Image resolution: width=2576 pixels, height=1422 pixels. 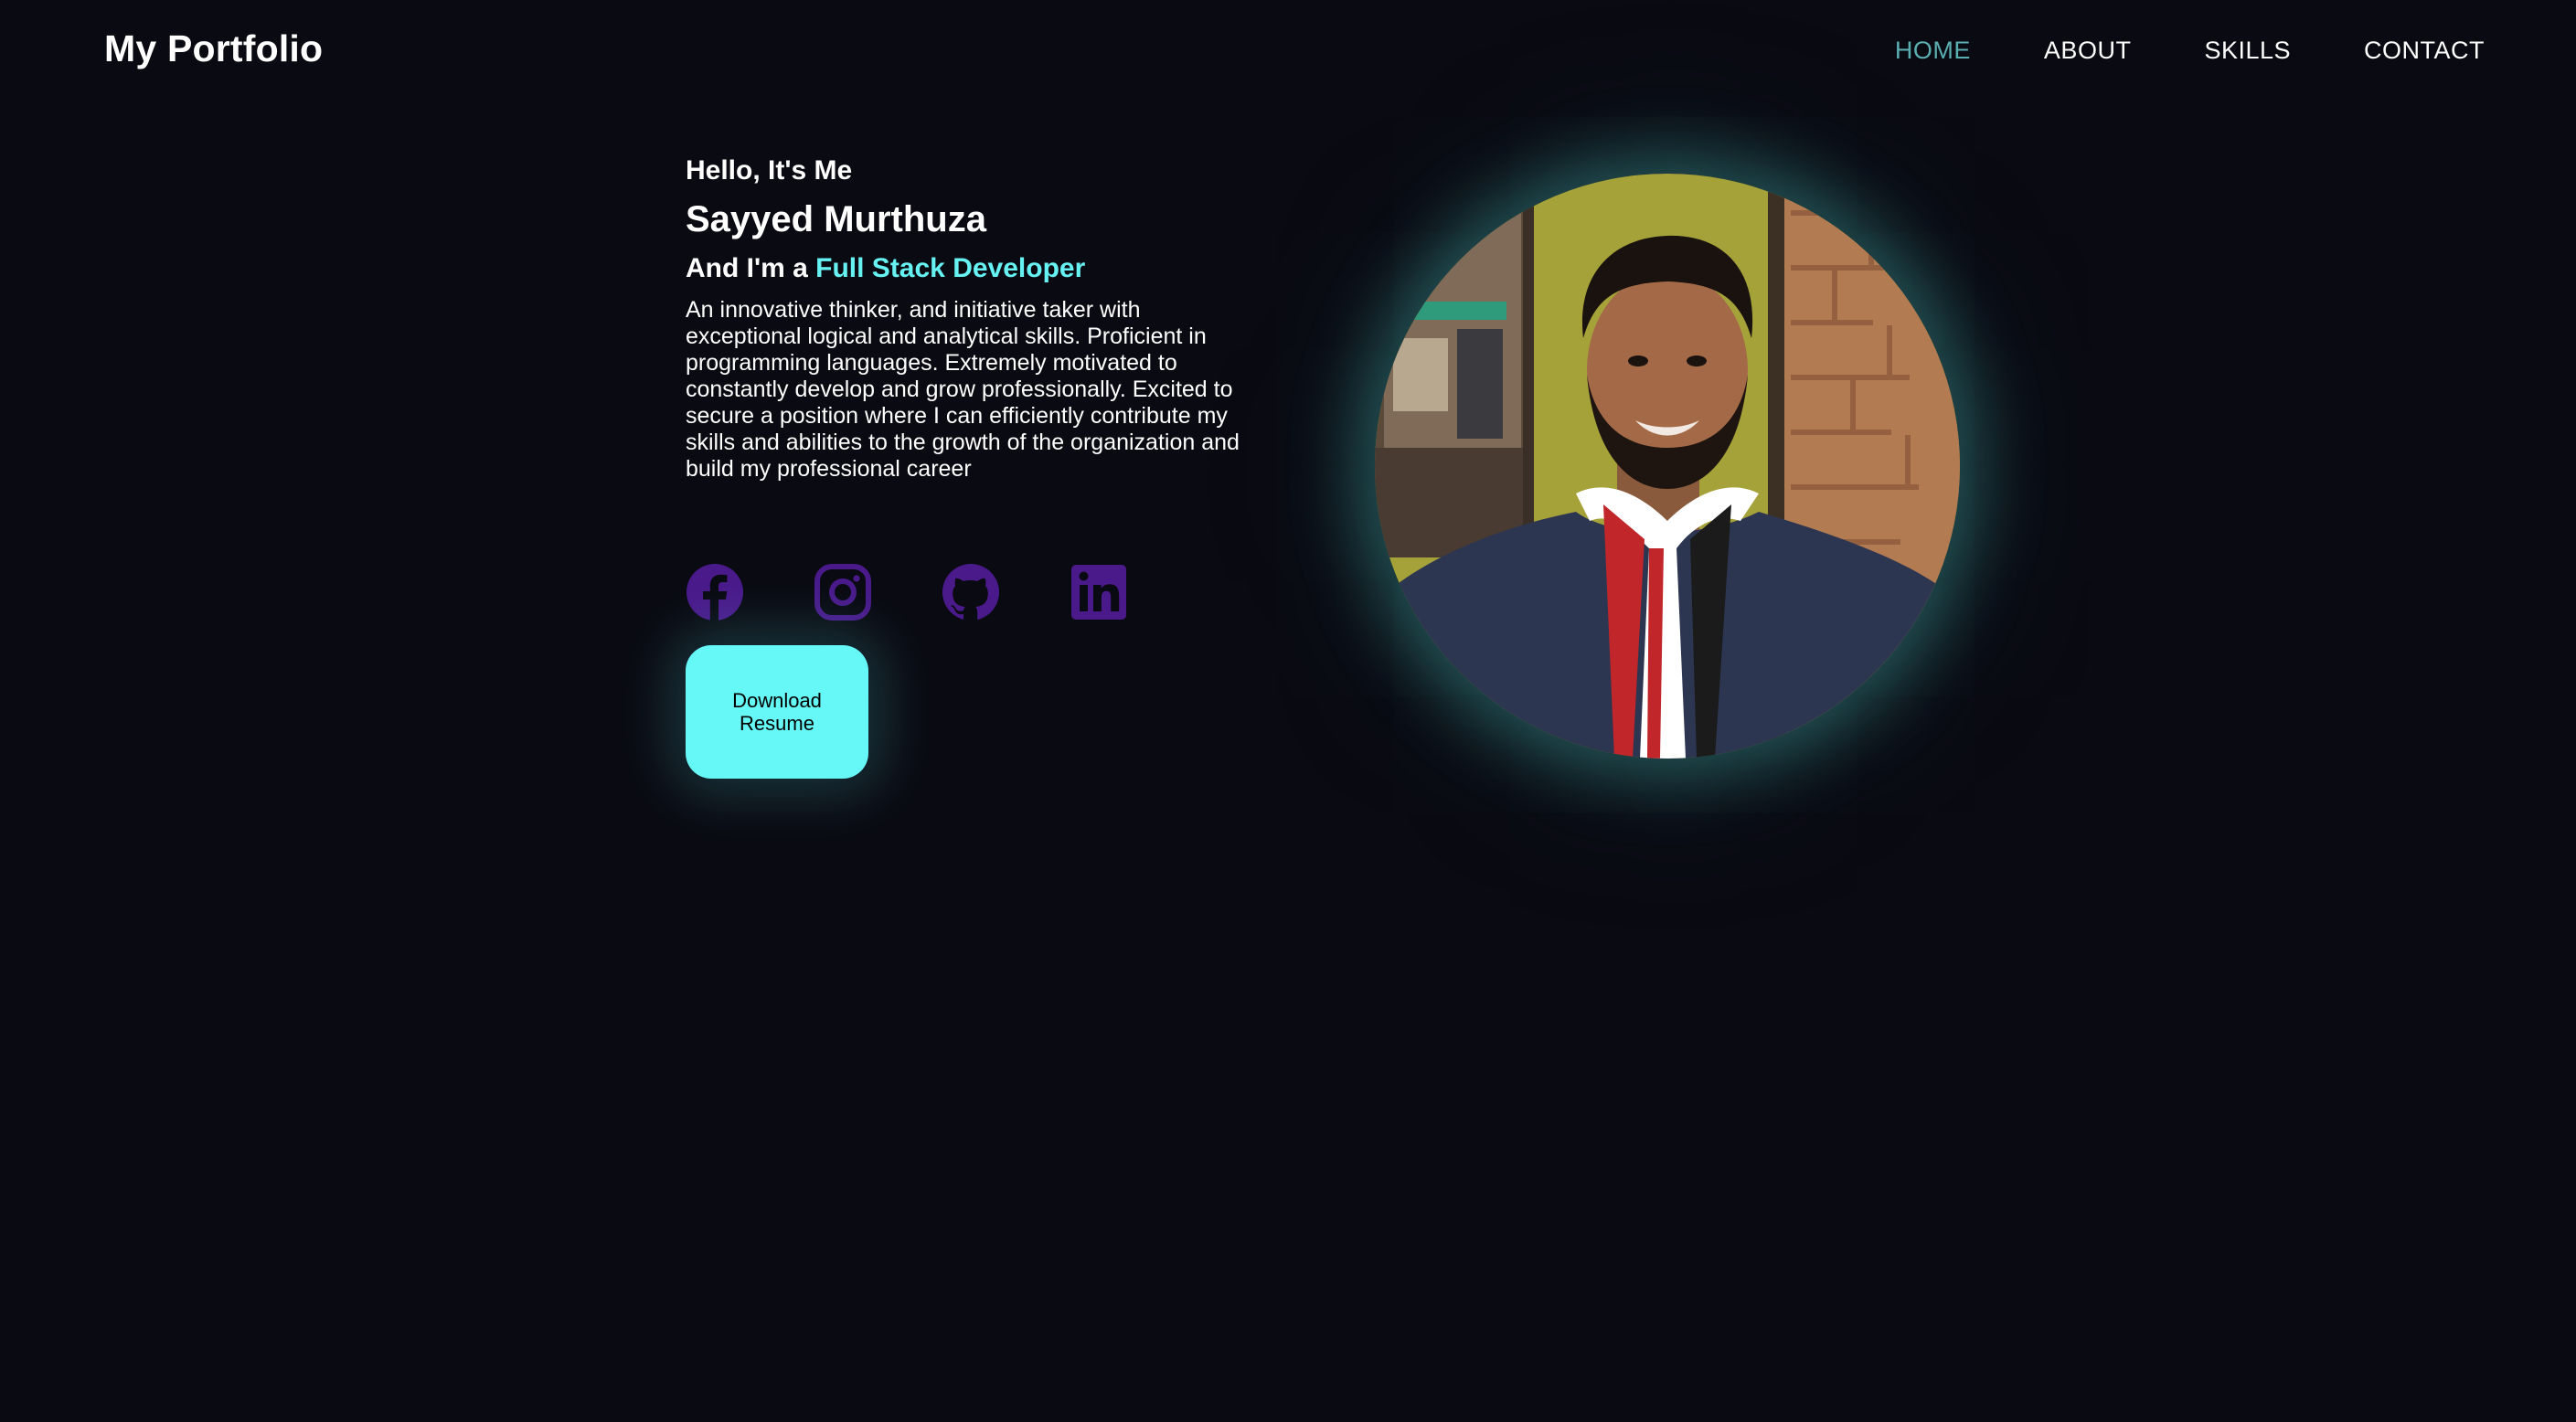 I want to click on nav-home: HOME, so click(x=1933, y=51).